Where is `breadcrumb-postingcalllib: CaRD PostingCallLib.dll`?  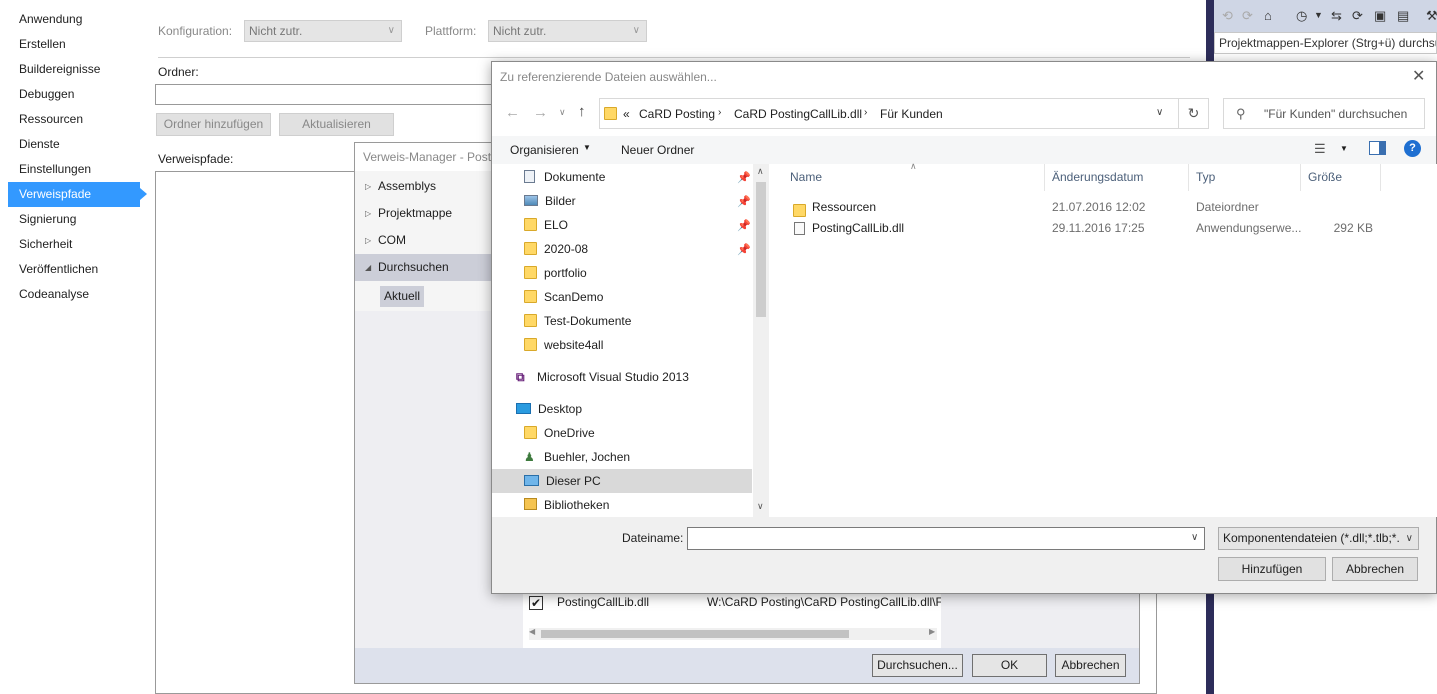
breadcrumb-postingcalllib: CaRD PostingCallLib.dll is located at coordinates (798, 114).